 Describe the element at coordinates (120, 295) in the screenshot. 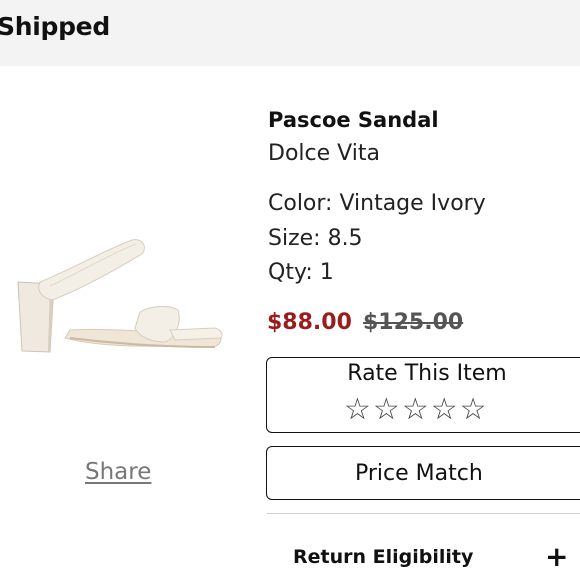

I see `product-image` at that location.